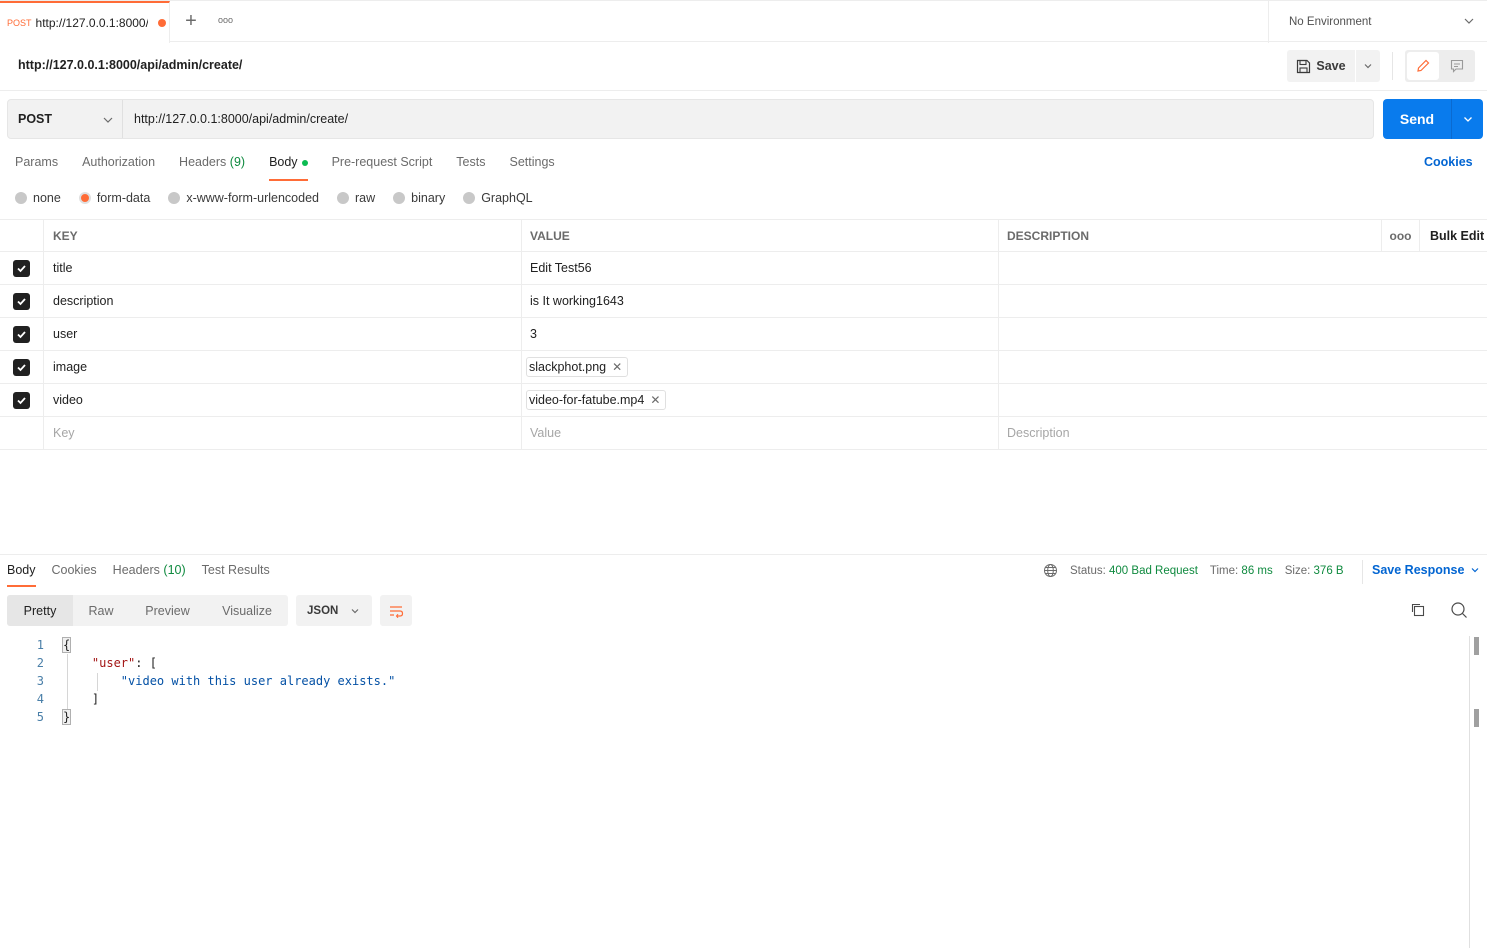 The image size is (1487, 950). What do you see at coordinates (283, 433) in the screenshot?
I see `new-key-input: Key` at bounding box center [283, 433].